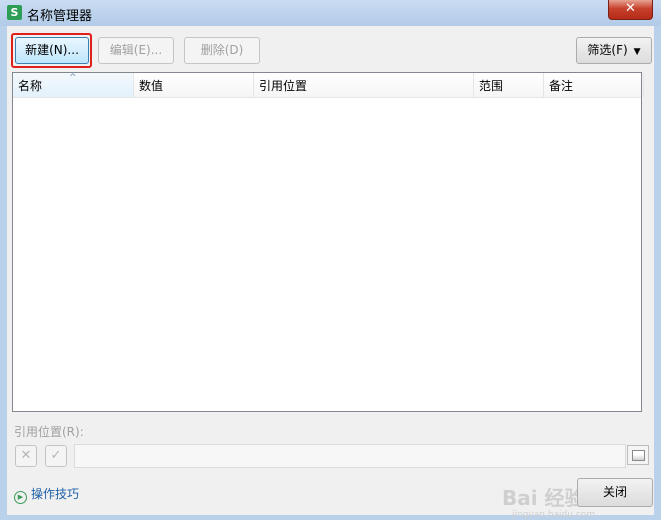  I want to click on refers-to-label: 引用位置(R):, so click(49, 432).